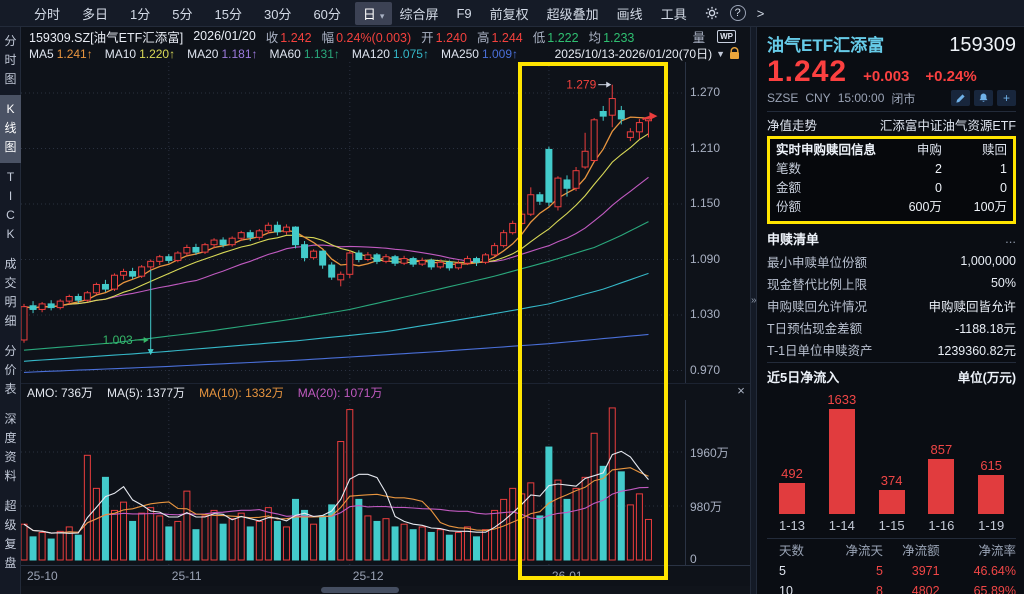 The image size is (1024, 594). What do you see at coordinates (994, 589) in the screenshot?
I see `flow-table-cell: 65.89%` at bounding box center [994, 589].